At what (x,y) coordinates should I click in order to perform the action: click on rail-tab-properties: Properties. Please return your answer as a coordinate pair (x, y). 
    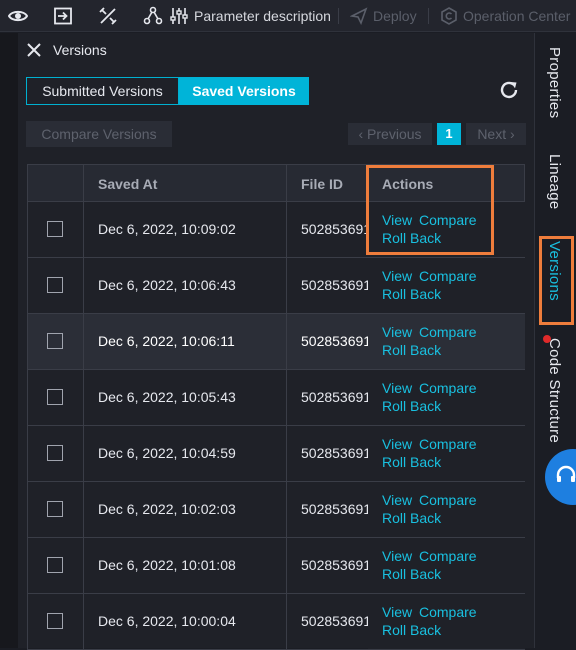
    Looking at the image, I should click on (554, 82).